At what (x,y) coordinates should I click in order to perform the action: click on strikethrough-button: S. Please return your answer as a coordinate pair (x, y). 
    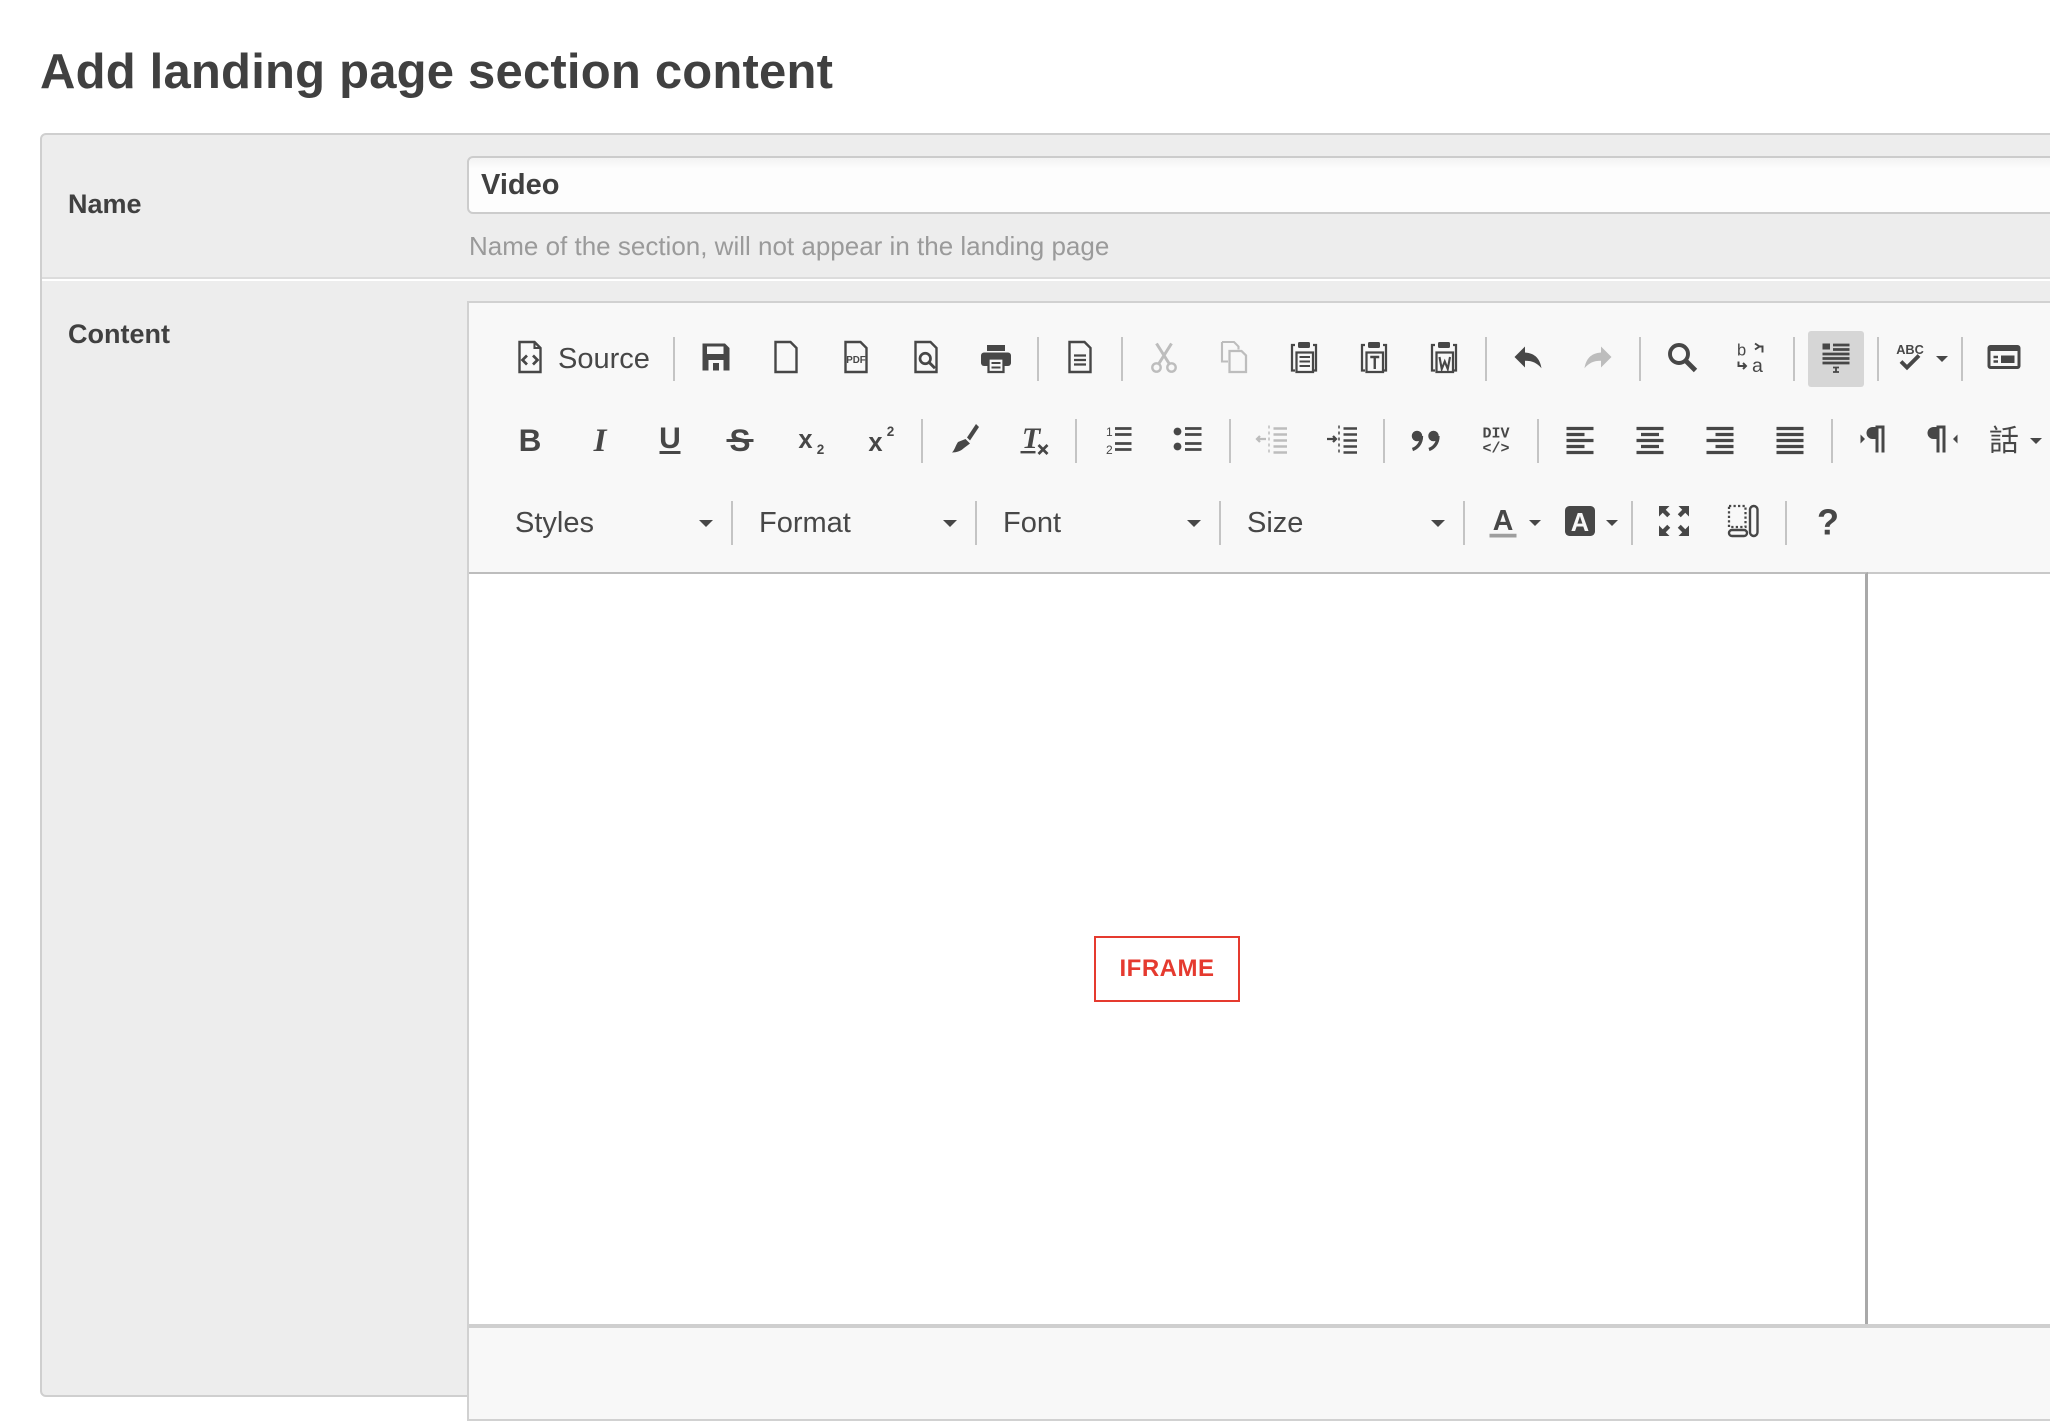
    Looking at the image, I should click on (740, 441).